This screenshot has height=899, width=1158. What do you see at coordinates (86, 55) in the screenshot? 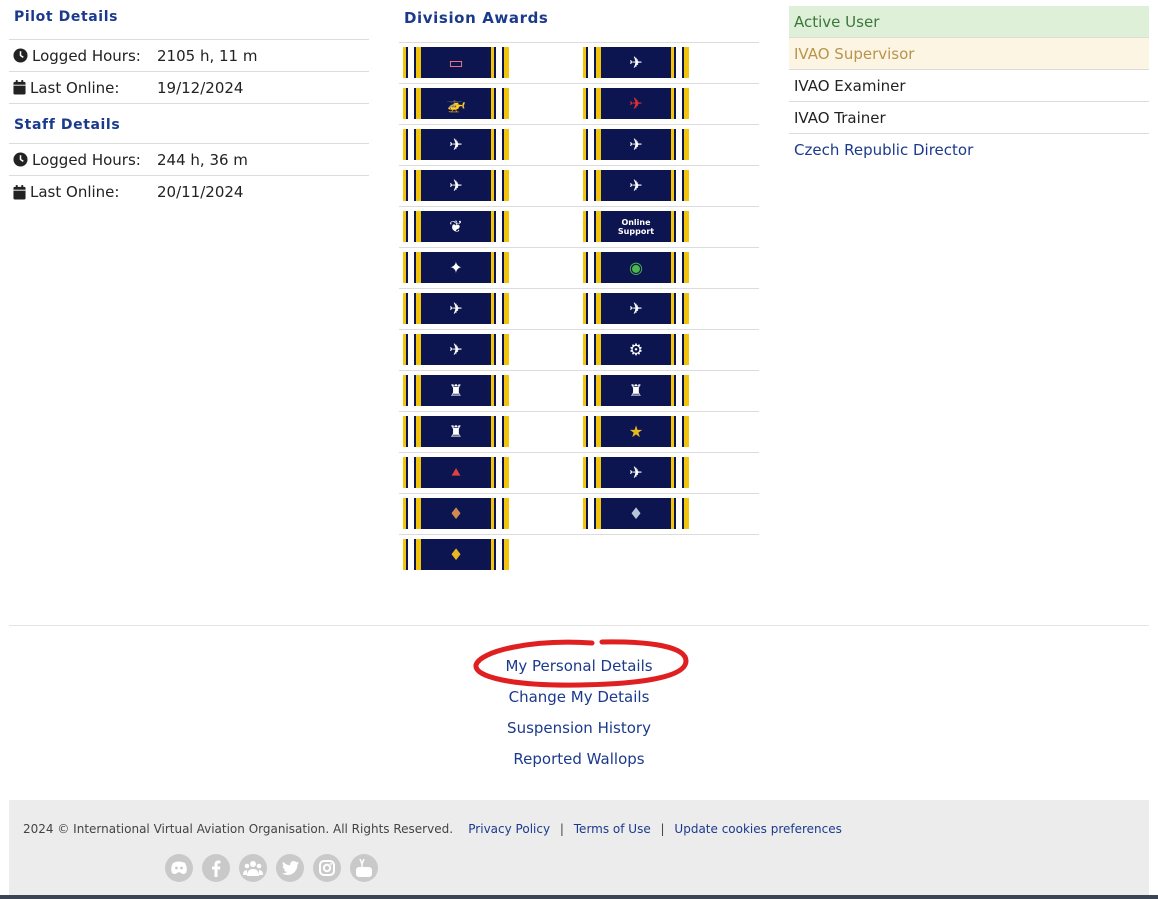
I see `pilot-hours-label: Logged Hours:` at bounding box center [86, 55].